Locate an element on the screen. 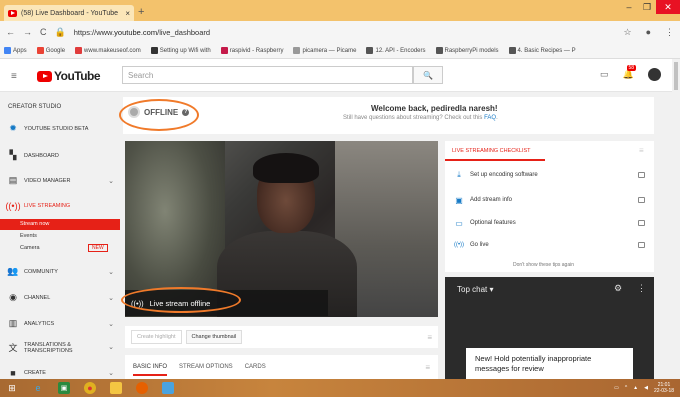 This screenshot has height=397, width=680. youtube-logo: YouTube is located at coordinates (69, 76).